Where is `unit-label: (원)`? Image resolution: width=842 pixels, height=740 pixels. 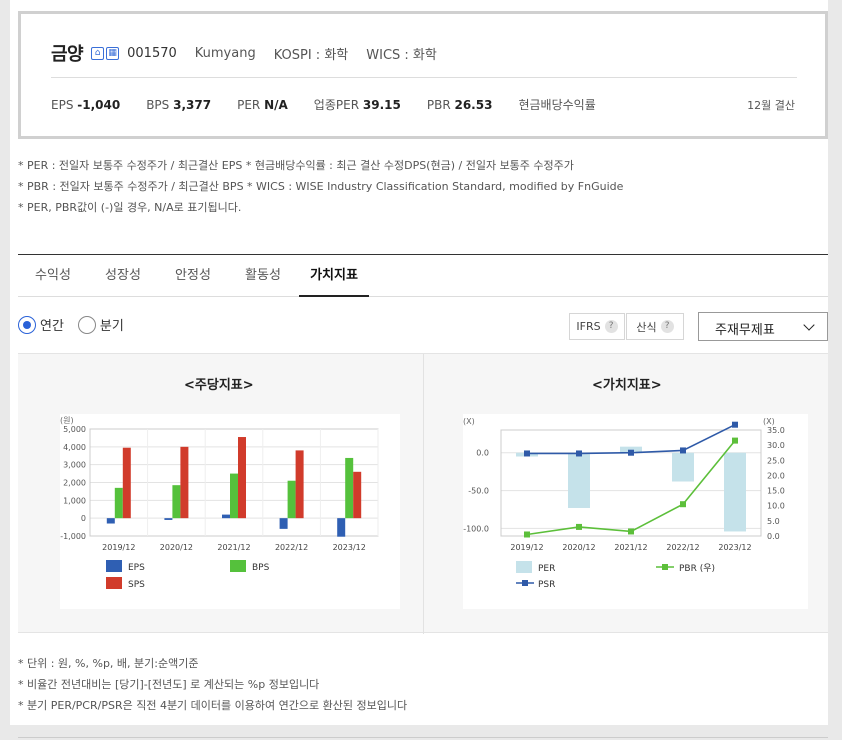 unit-label: (원) is located at coordinates (67, 420).